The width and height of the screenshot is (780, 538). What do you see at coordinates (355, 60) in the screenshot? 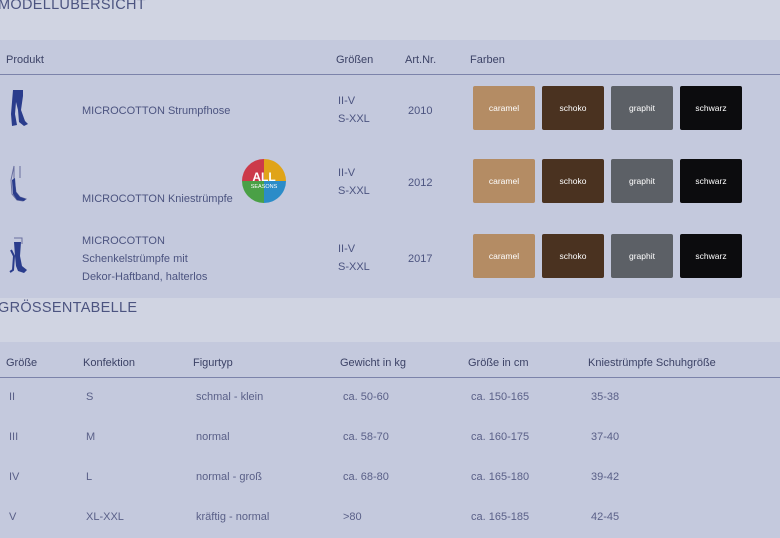
I see `header-groessen: Größen` at bounding box center [355, 60].